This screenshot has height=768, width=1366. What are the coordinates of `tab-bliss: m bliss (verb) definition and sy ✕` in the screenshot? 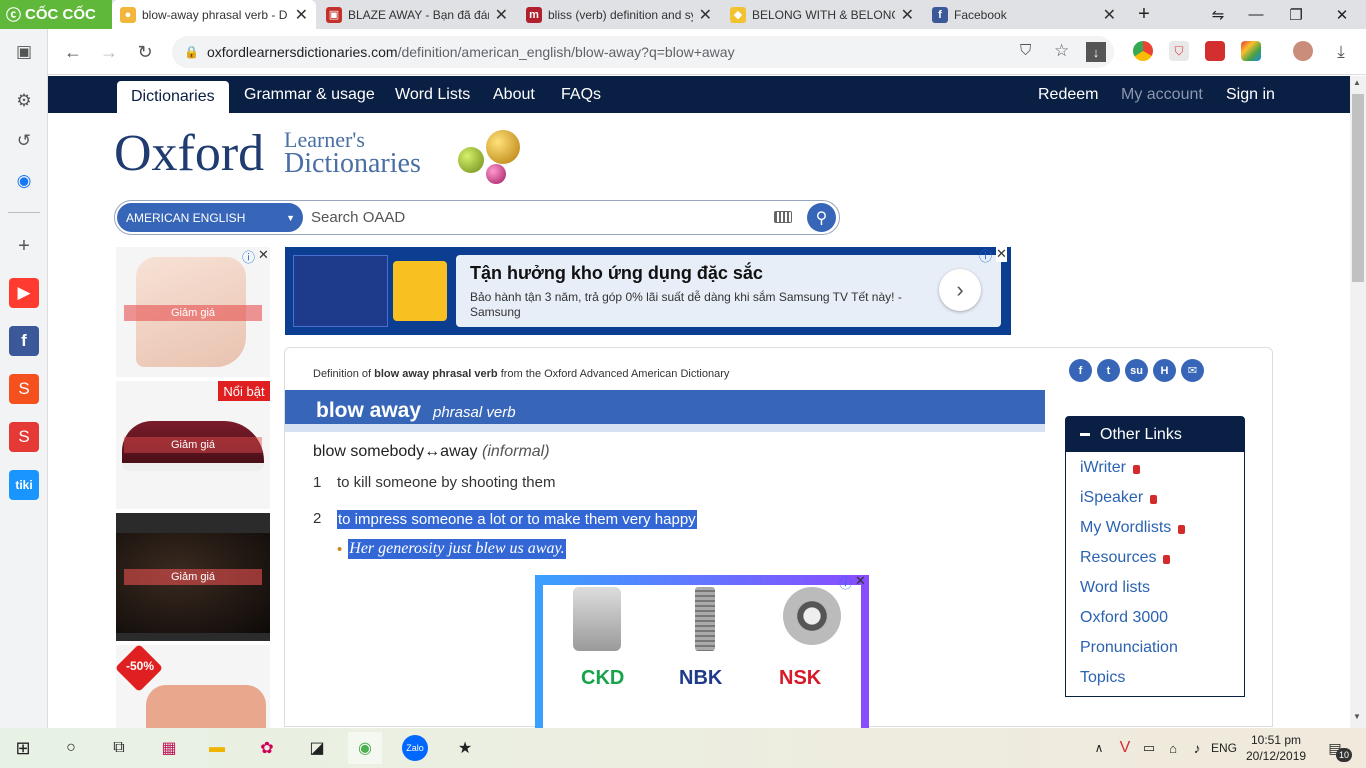 It's located at (619, 14).